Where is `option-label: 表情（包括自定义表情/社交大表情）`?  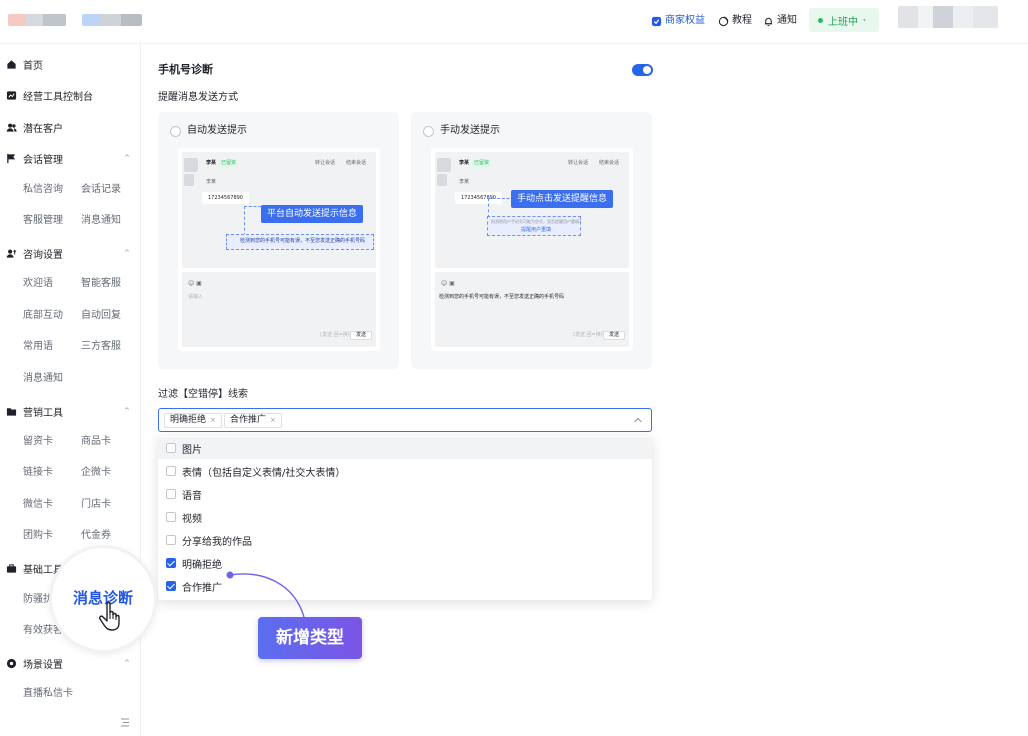 option-label: 表情（包括自定义表情/社交大表情） is located at coordinates (264, 473).